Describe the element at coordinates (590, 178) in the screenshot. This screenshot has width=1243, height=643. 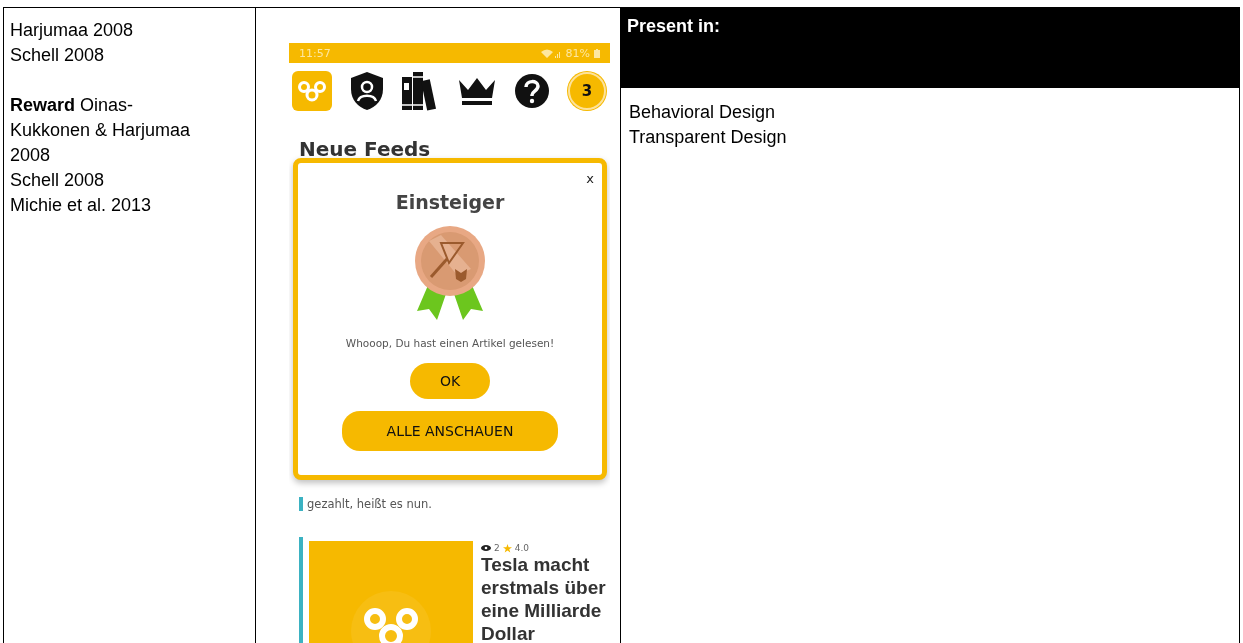
I see `close-button: x` at that location.